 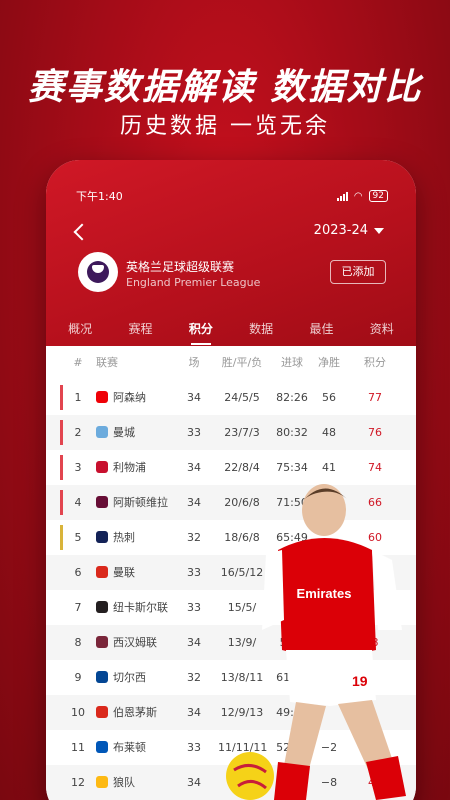 I want to click on team-cell: 纽卡斯尔联, so click(x=132, y=607).